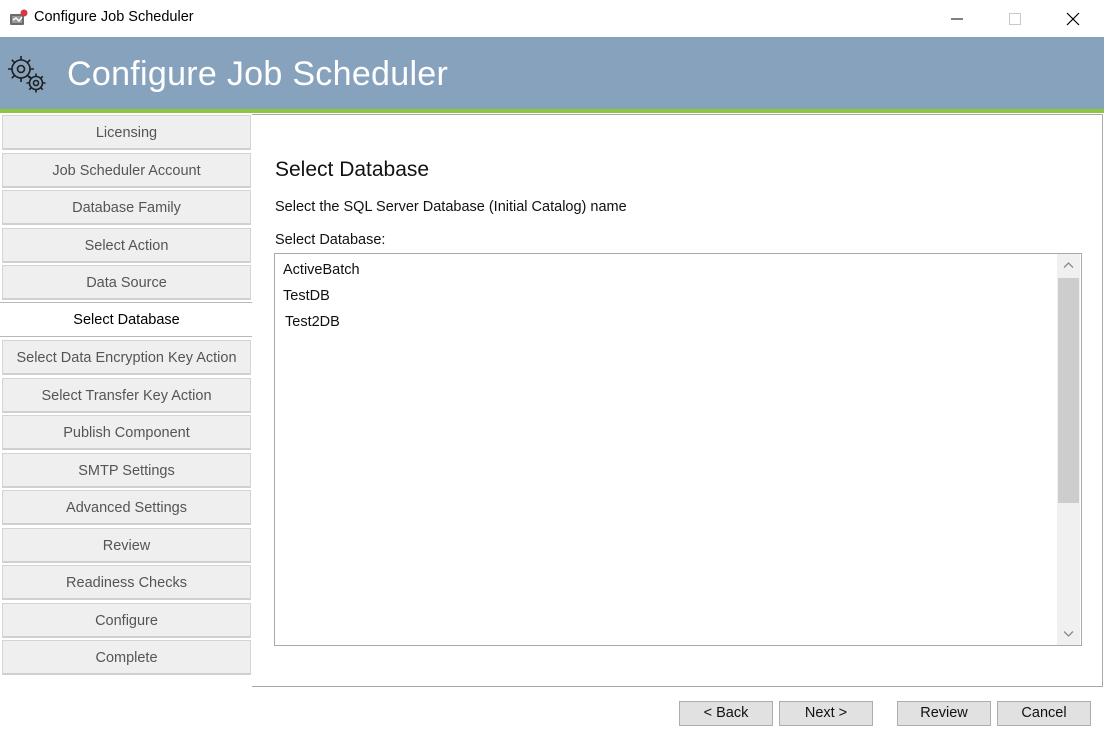 The height and width of the screenshot is (736, 1104). I want to click on sidebar-item-configure: Configure, so click(126, 620).